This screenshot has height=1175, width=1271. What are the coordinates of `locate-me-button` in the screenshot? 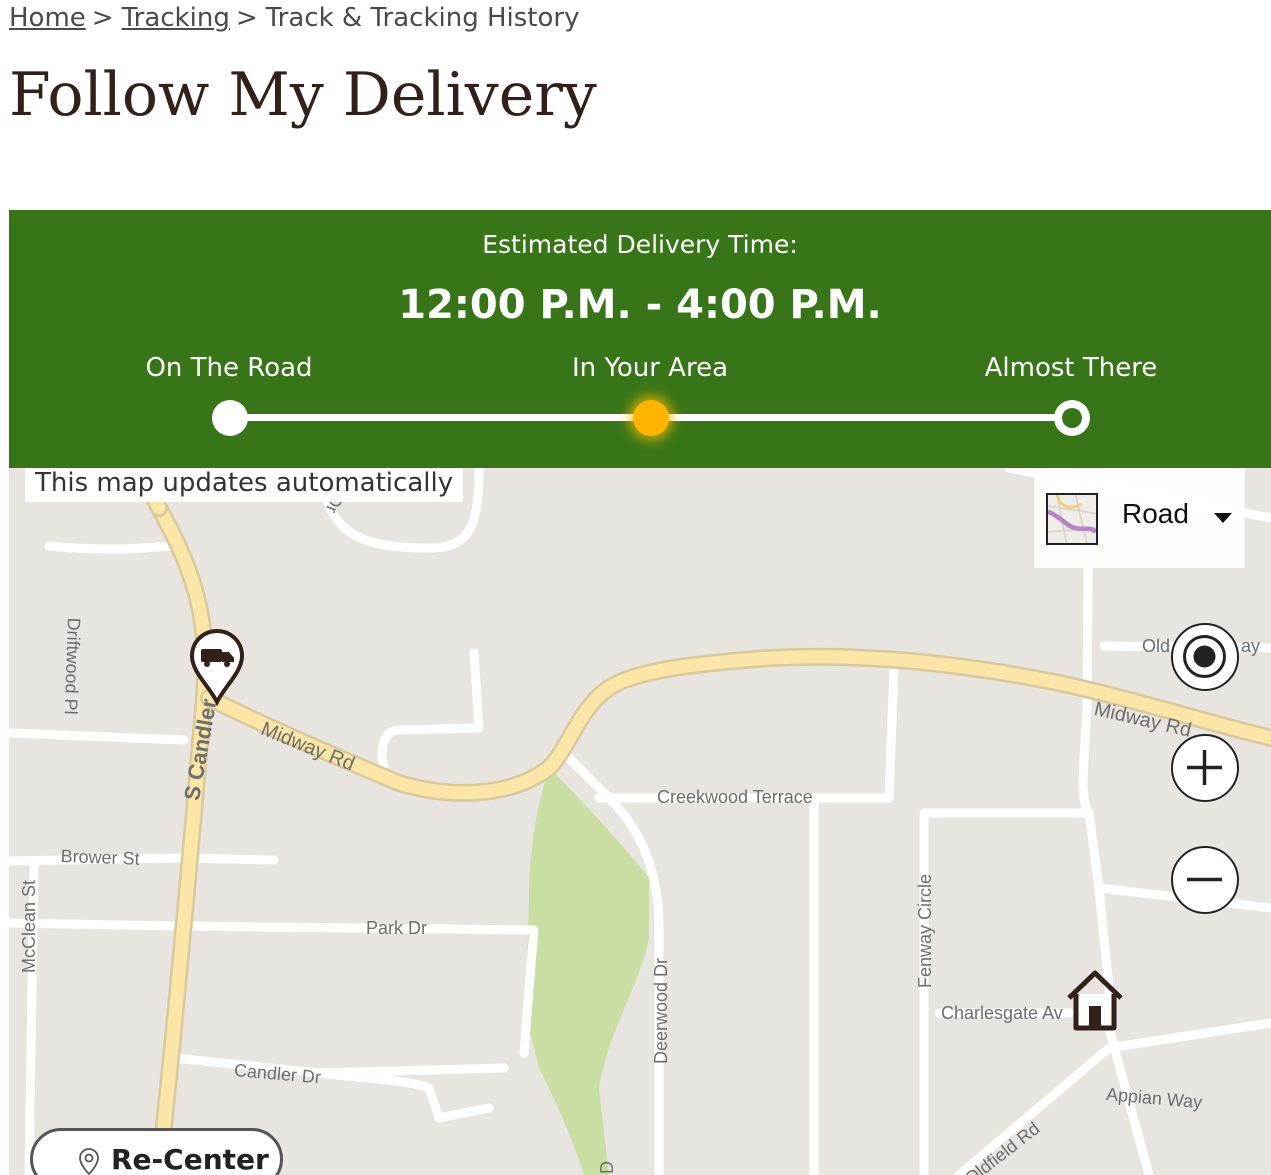 It's located at (1205, 657).